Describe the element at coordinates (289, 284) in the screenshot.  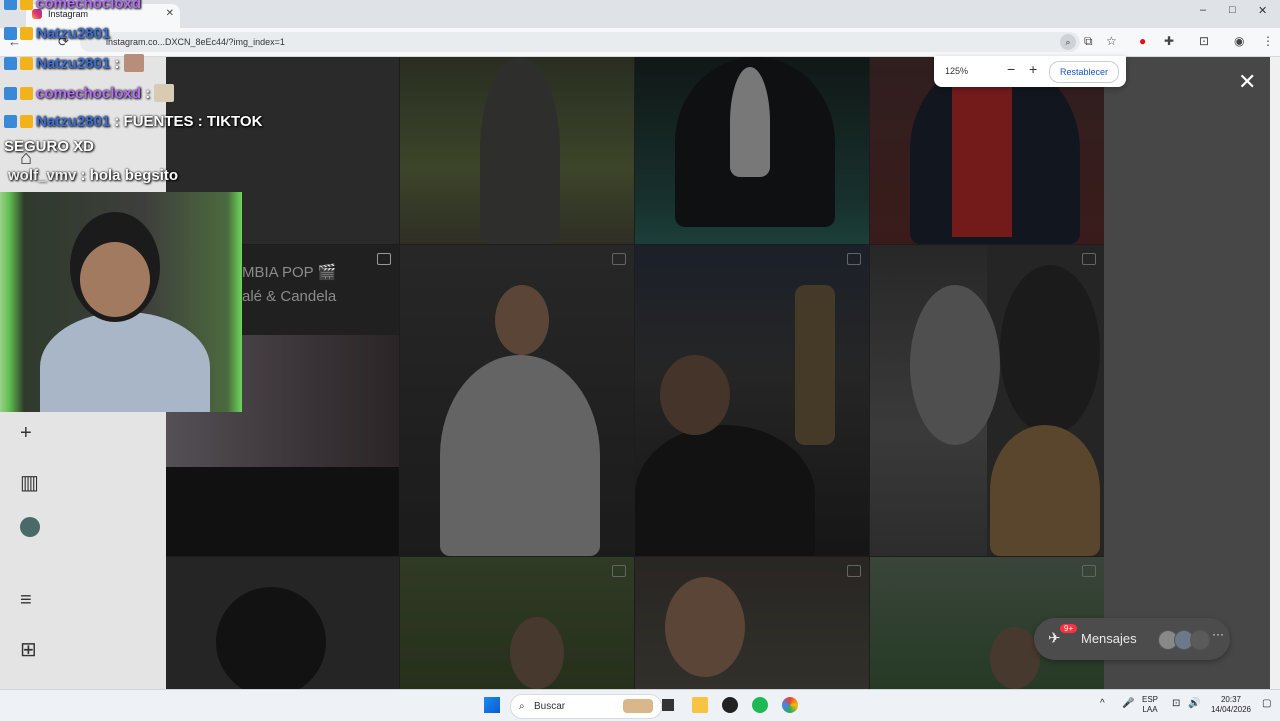
I see `post-caption-overlay: MBIA POP 🎬 alé & Candela` at that location.